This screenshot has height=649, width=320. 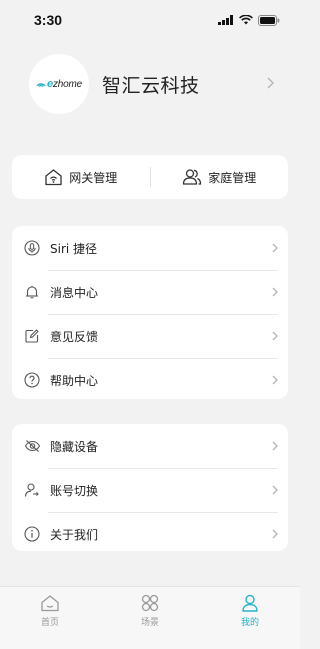 I want to click on menu-item-label: 意见反馈, so click(x=74, y=336).